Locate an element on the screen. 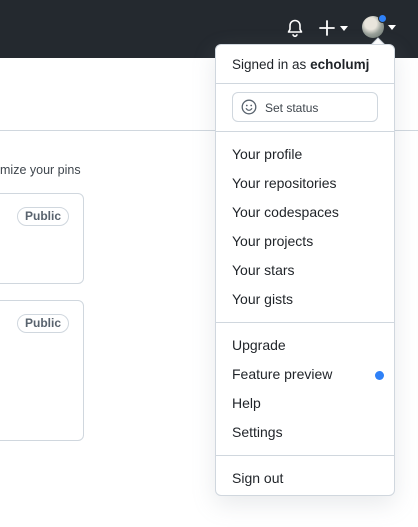 This screenshot has height=527, width=418. menu-item-your-gists: Your gists is located at coordinates (305, 300).